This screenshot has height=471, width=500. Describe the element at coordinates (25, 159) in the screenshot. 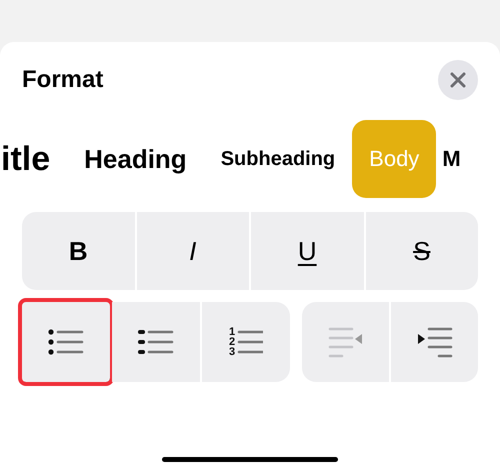

I see `text-style-option: itle` at that location.